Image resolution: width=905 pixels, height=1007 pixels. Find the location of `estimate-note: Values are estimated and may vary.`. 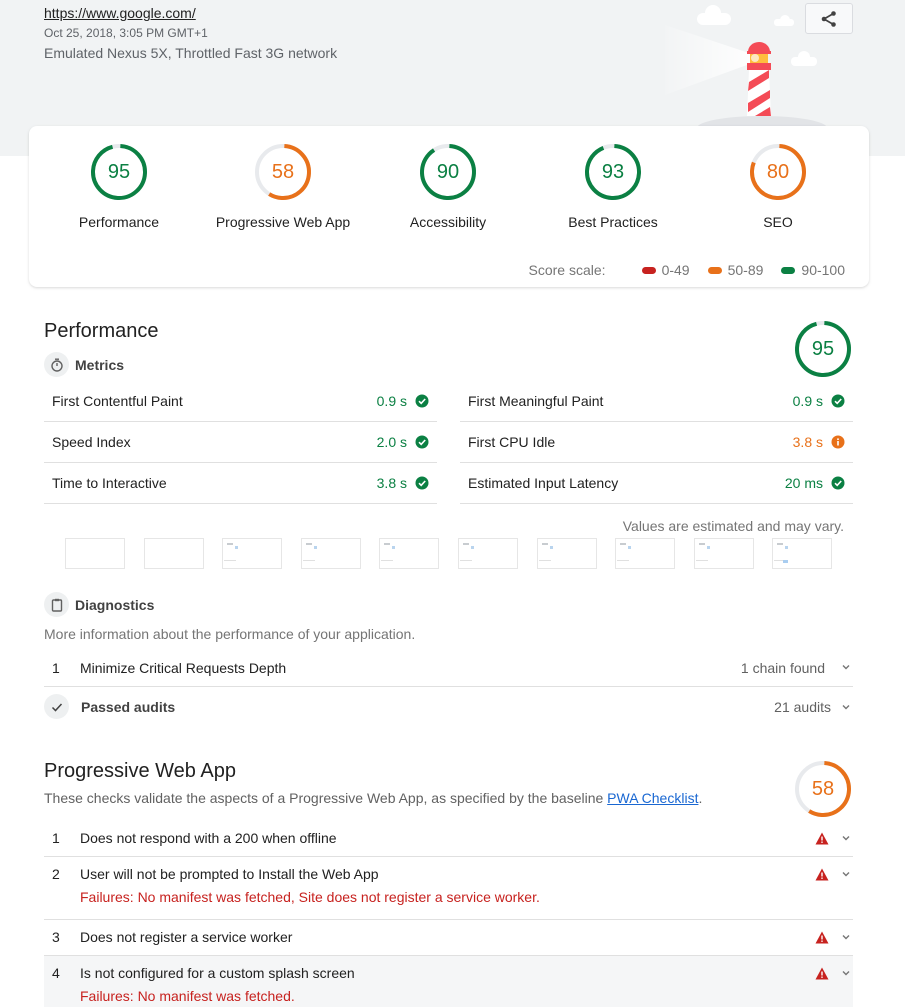

estimate-note: Values are estimated and may vary. is located at coordinates (733, 526).